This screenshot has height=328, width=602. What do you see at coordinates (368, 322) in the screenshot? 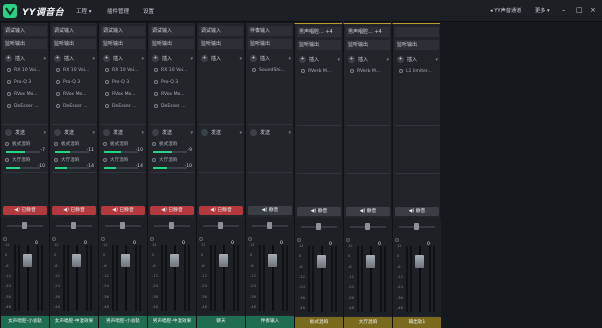
I see `channel-name: 大厅混响` at bounding box center [368, 322].